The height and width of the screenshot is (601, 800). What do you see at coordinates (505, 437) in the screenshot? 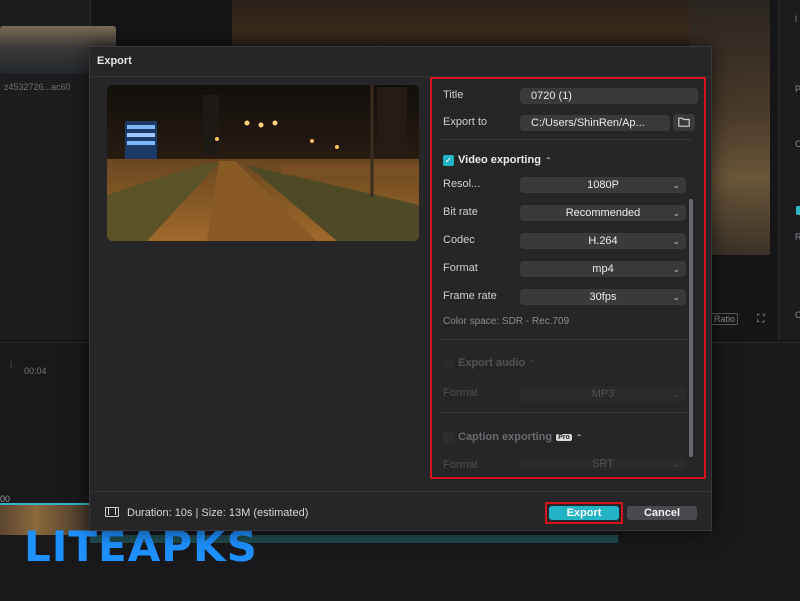
I see `caption-section-label: Caption exporting` at bounding box center [505, 437].